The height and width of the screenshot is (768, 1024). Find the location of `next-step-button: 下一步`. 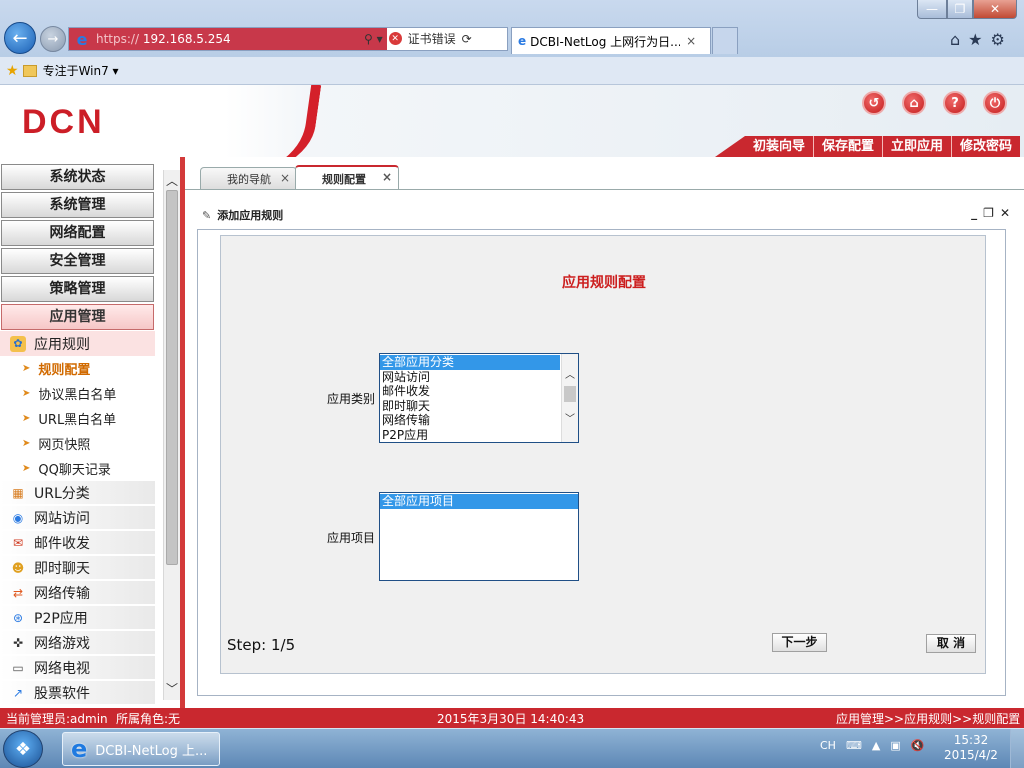

next-step-button: 下一步 is located at coordinates (799, 642).